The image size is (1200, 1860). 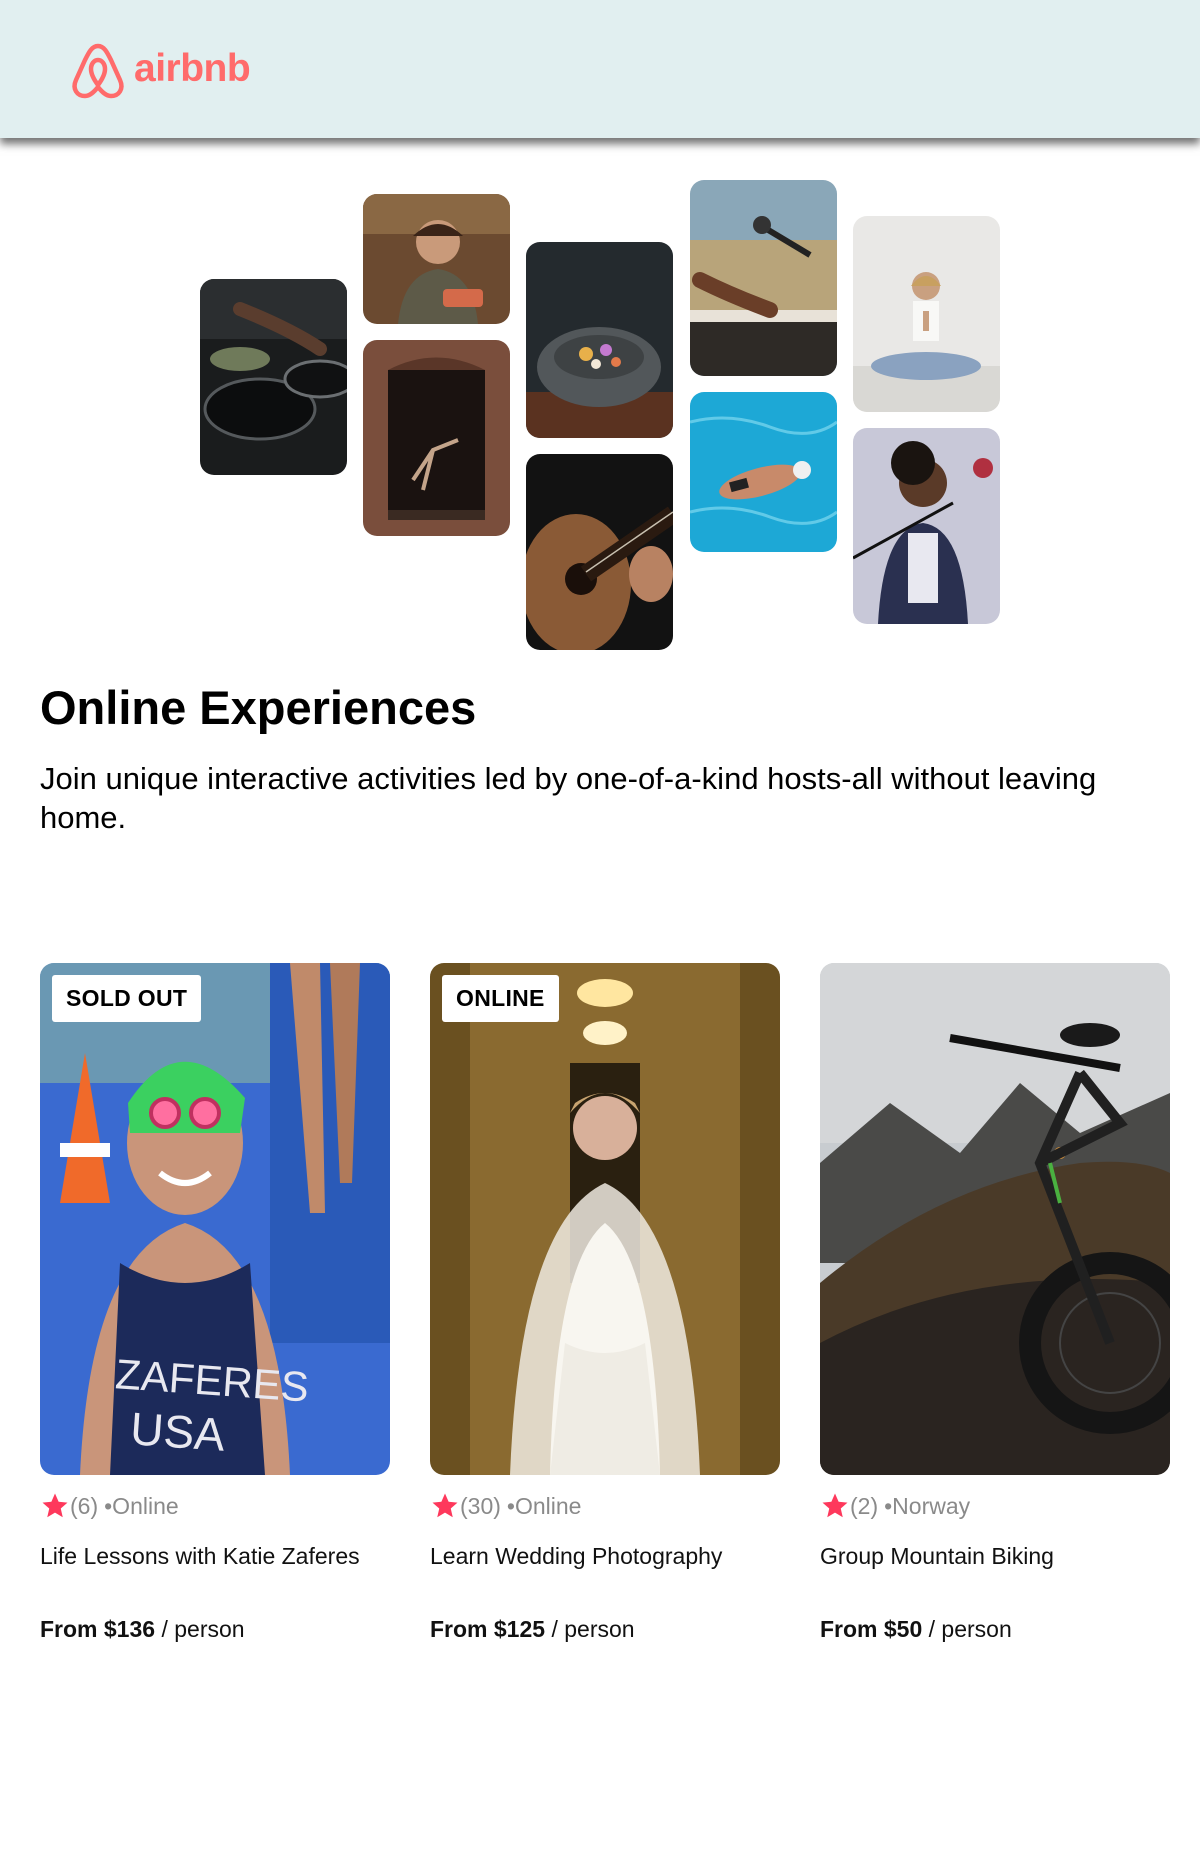 What do you see at coordinates (763, 278) in the screenshot?
I see `hero-photo-keyboard-microphone` at bounding box center [763, 278].